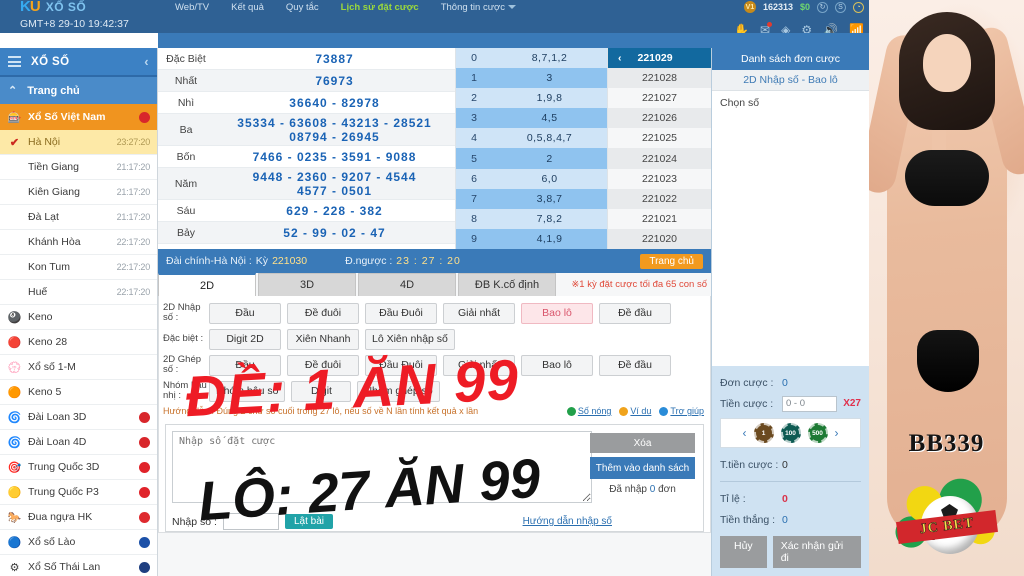  I want to click on bet-btn-ghep-dau: Đầu, so click(245, 365).